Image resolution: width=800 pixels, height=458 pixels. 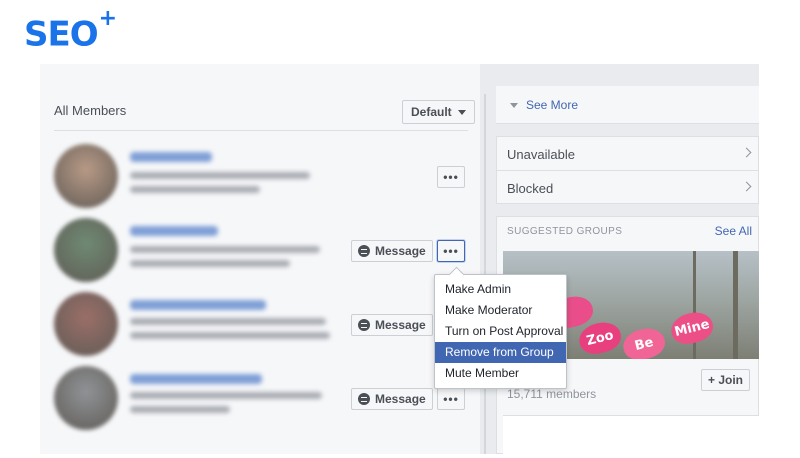 What do you see at coordinates (431, 112) in the screenshot?
I see `sort-dropdown-label: Default` at bounding box center [431, 112].